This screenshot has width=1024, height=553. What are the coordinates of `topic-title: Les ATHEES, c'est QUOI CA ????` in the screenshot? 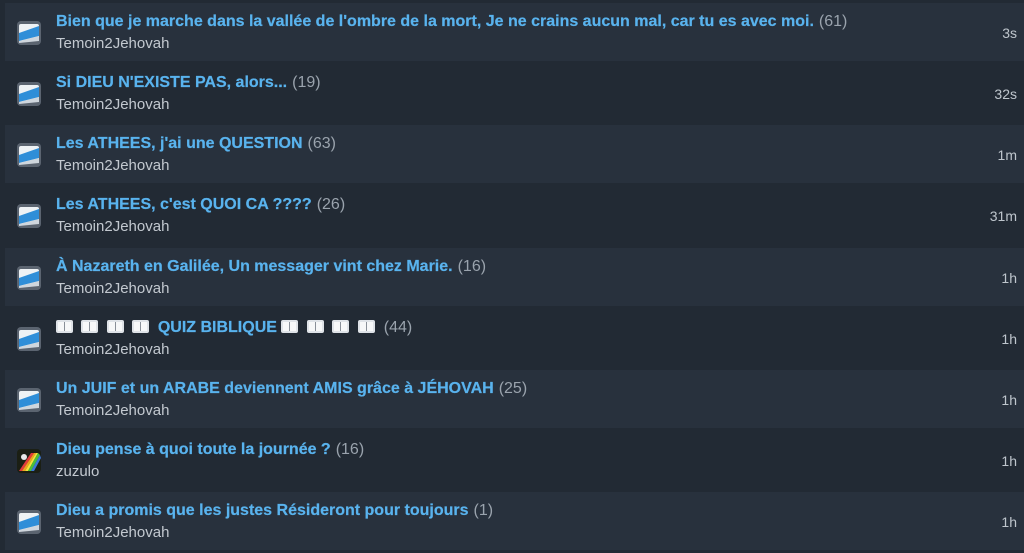 It's located at (184, 204).